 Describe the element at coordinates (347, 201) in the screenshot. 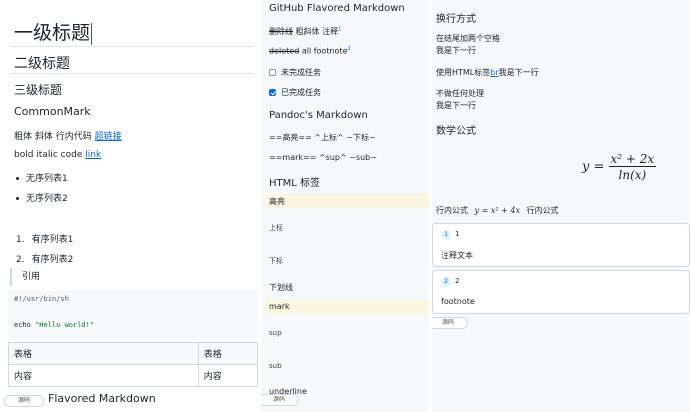

I see `highlight-bg` at that location.